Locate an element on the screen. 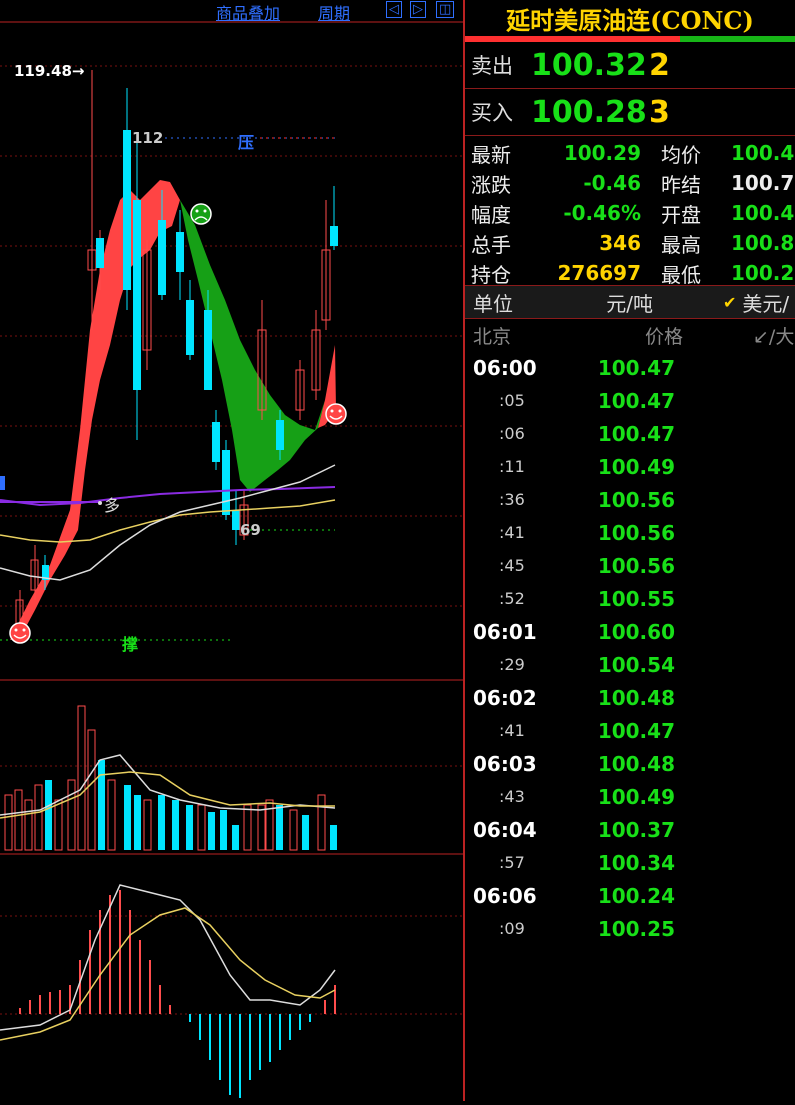  tick-row: :36100.56 is located at coordinates (630, 499).